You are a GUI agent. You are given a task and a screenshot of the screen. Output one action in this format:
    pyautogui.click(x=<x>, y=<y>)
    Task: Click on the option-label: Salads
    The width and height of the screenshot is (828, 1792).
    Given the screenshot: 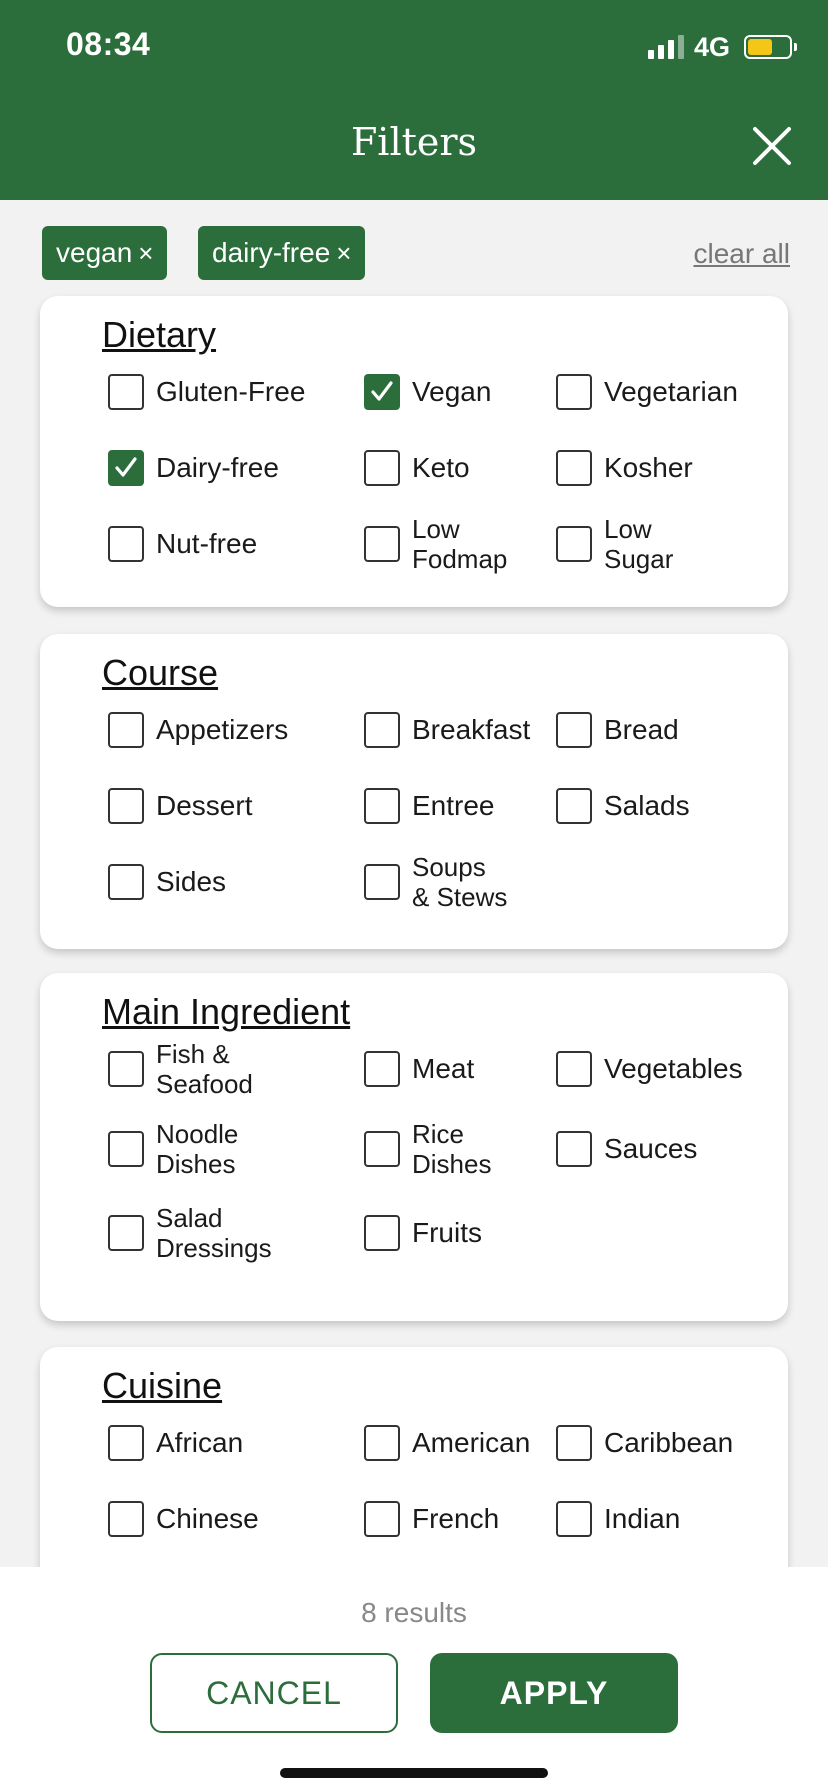 What is the action you would take?
    pyautogui.click(x=647, y=805)
    